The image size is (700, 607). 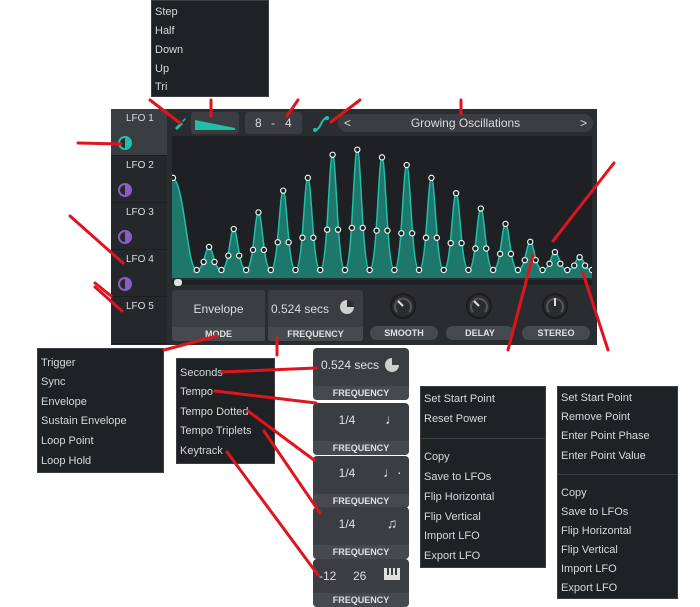 What do you see at coordinates (139, 132) in the screenshot?
I see `lfo-tab-1: LFO 1` at bounding box center [139, 132].